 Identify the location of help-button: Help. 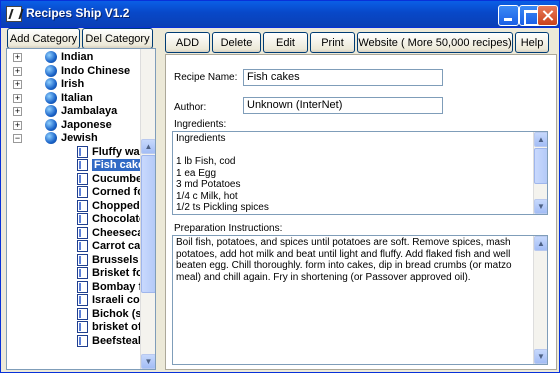
(532, 42).